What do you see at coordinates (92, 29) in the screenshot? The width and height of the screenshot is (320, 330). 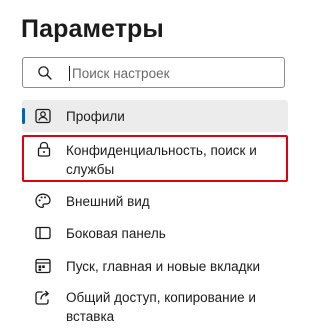 I see `page-title: Параметры` at bounding box center [92, 29].